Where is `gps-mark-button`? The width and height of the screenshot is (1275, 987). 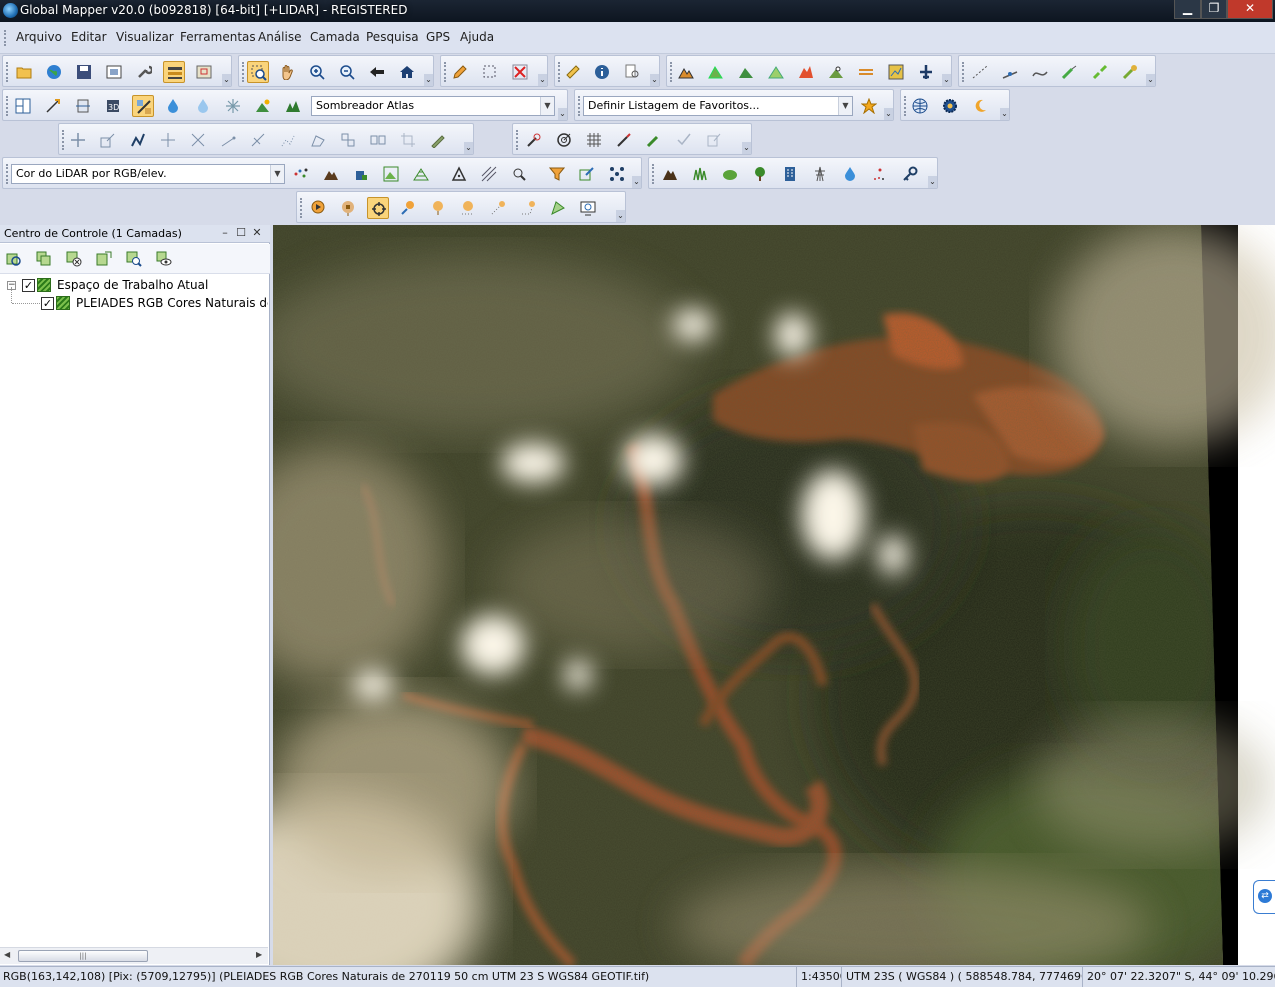
gps-mark-button is located at coordinates (408, 208).